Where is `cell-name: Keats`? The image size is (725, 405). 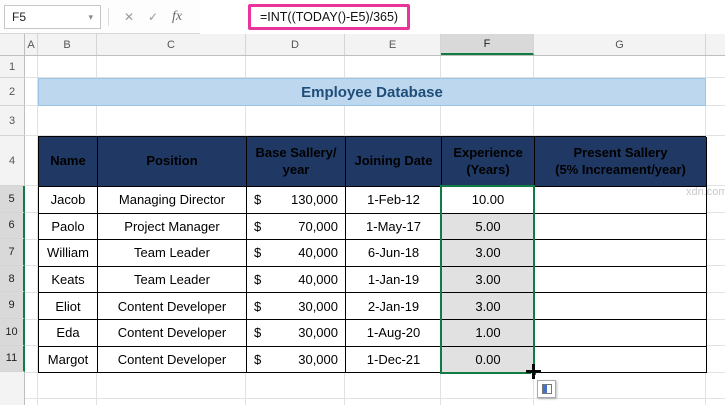
cell-name: Keats is located at coordinates (68, 280).